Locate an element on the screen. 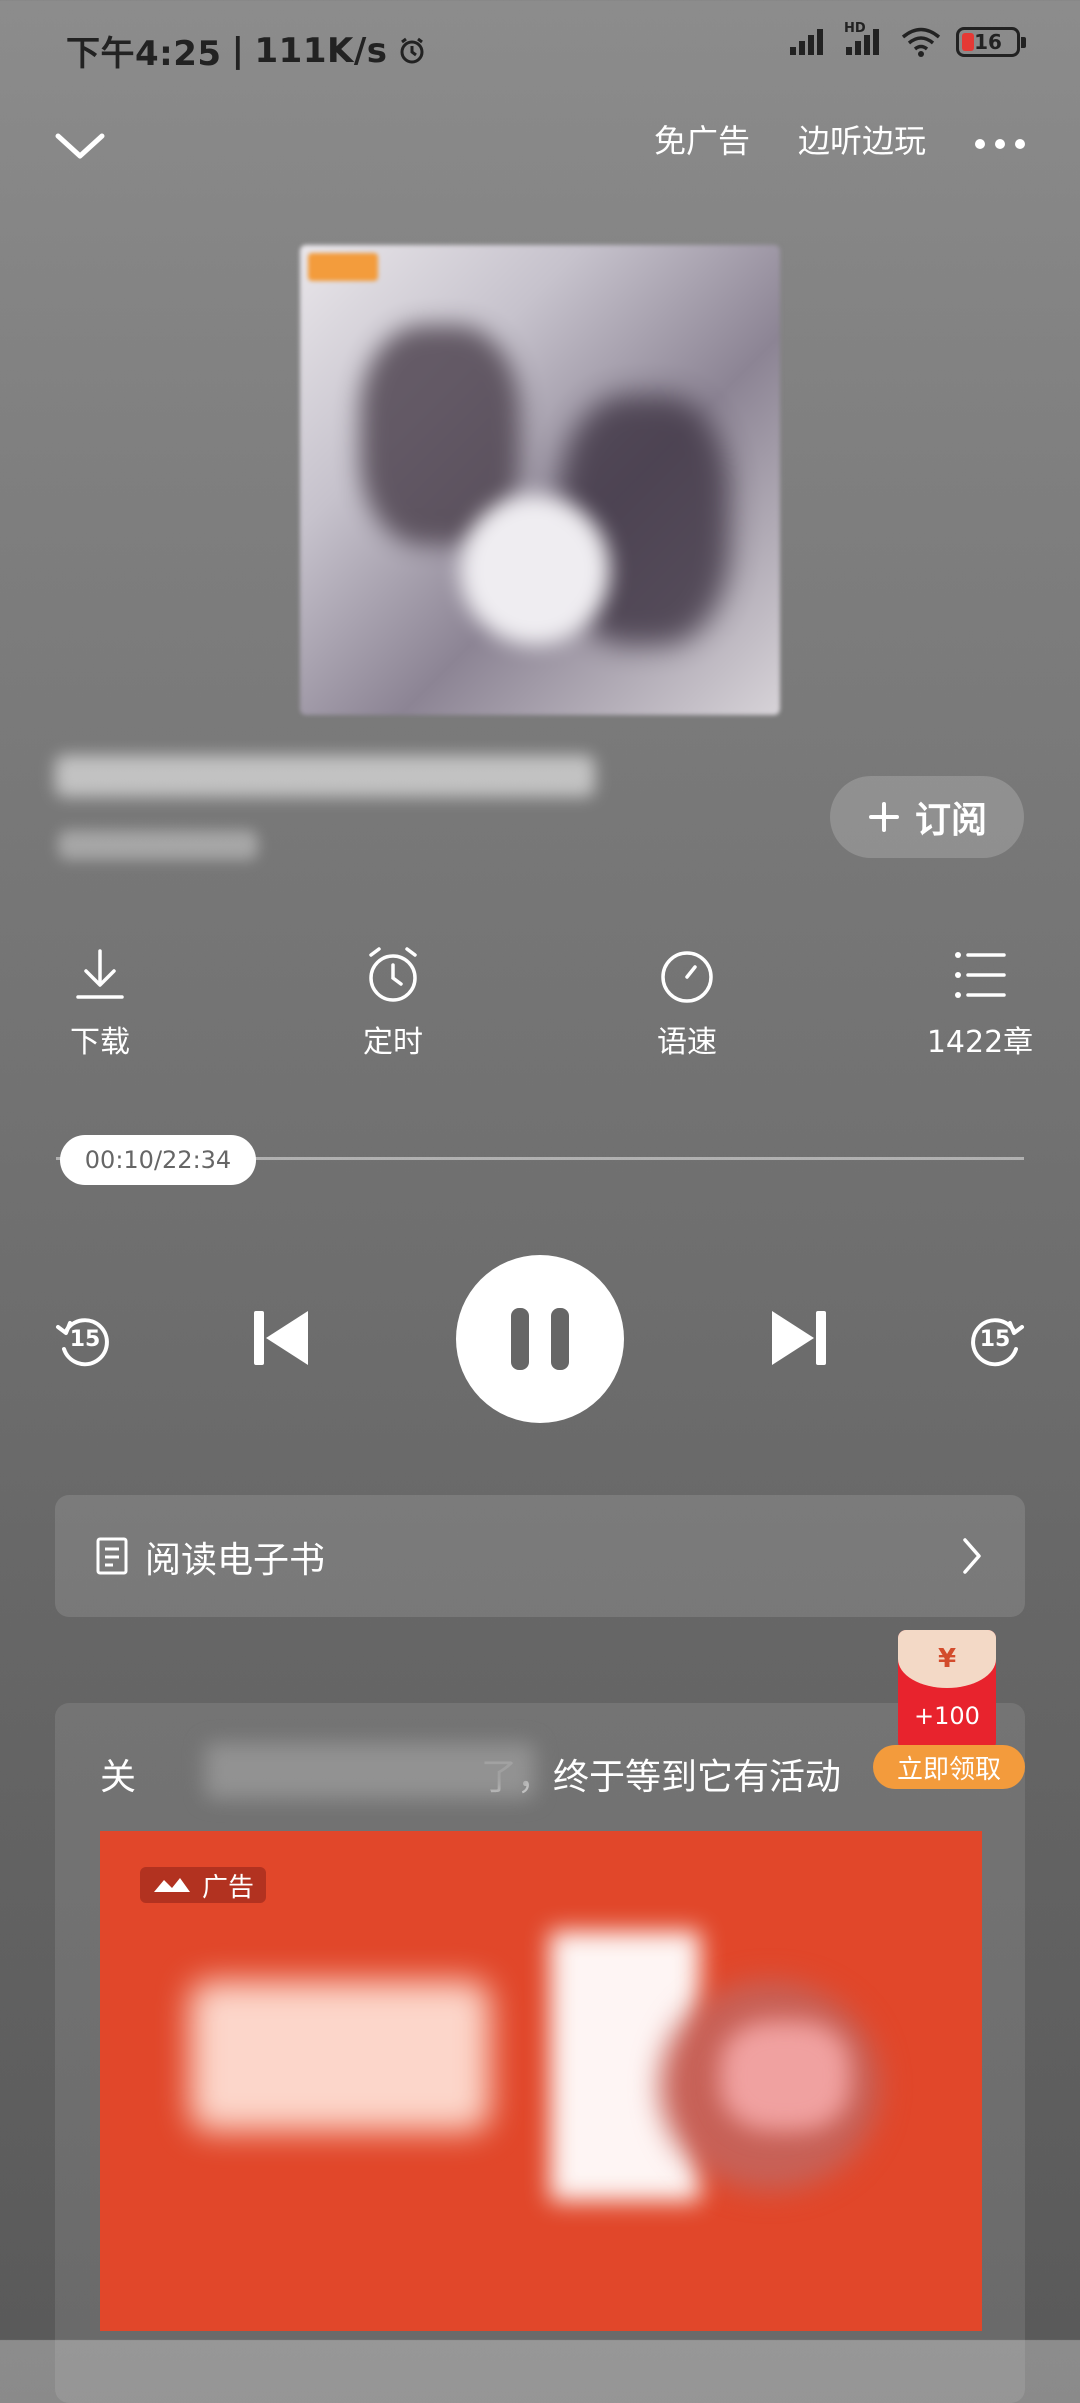 This screenshot has width=1080, height=2403. forward-15-button: 15 is located at coordinates (995, 1340).